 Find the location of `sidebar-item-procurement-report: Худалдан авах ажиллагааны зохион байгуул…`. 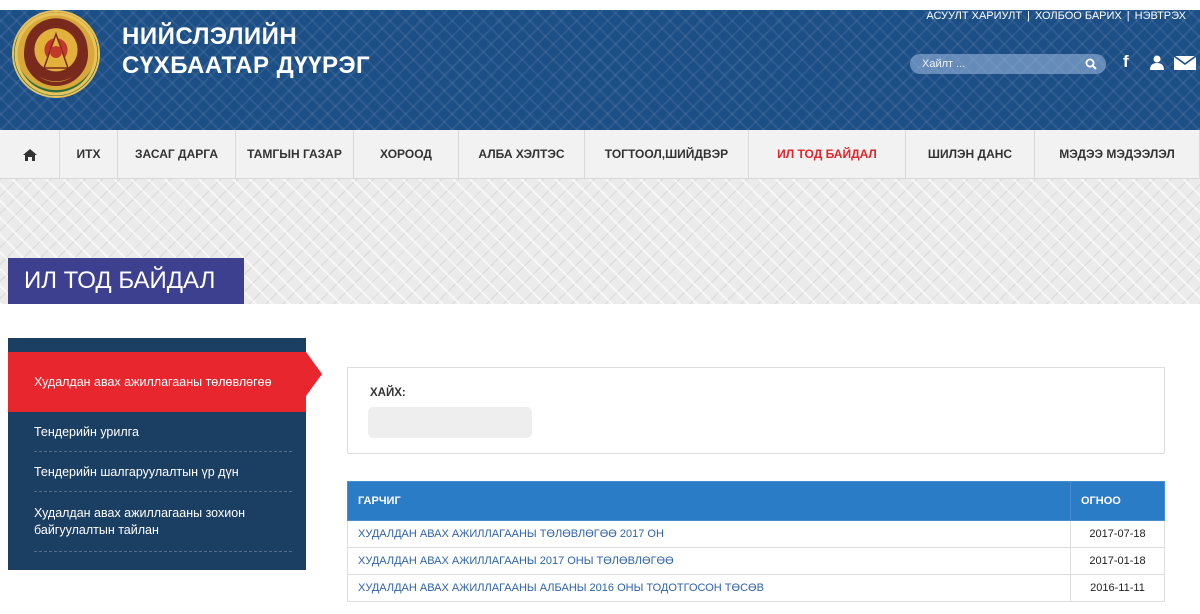

sidebar-item-procurement-report: Худалдан авах ажиллагааны зохион байгуул… is located at coordinates (157, 522).